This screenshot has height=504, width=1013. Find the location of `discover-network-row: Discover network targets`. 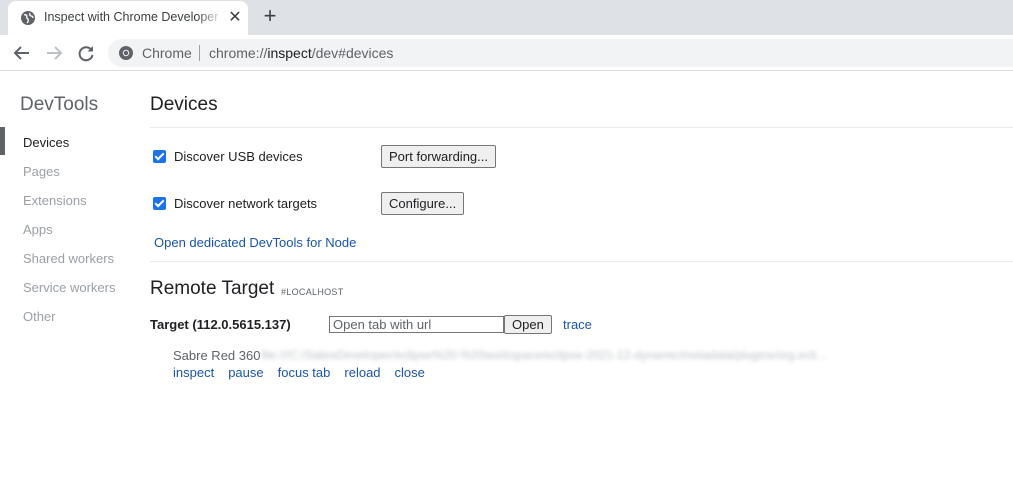

discover-network-row: Discover network targets is located at coordinates (235, 203).